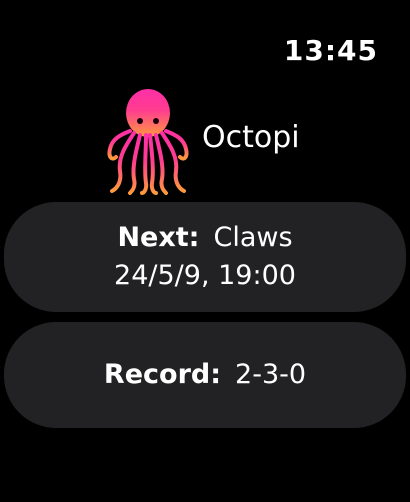 The width and height of the screenshot is (410, 502). What do you see at coordinates (158, 237) in the screenshot?
I see `next-label: Next:` at bounding box center [158, 237].